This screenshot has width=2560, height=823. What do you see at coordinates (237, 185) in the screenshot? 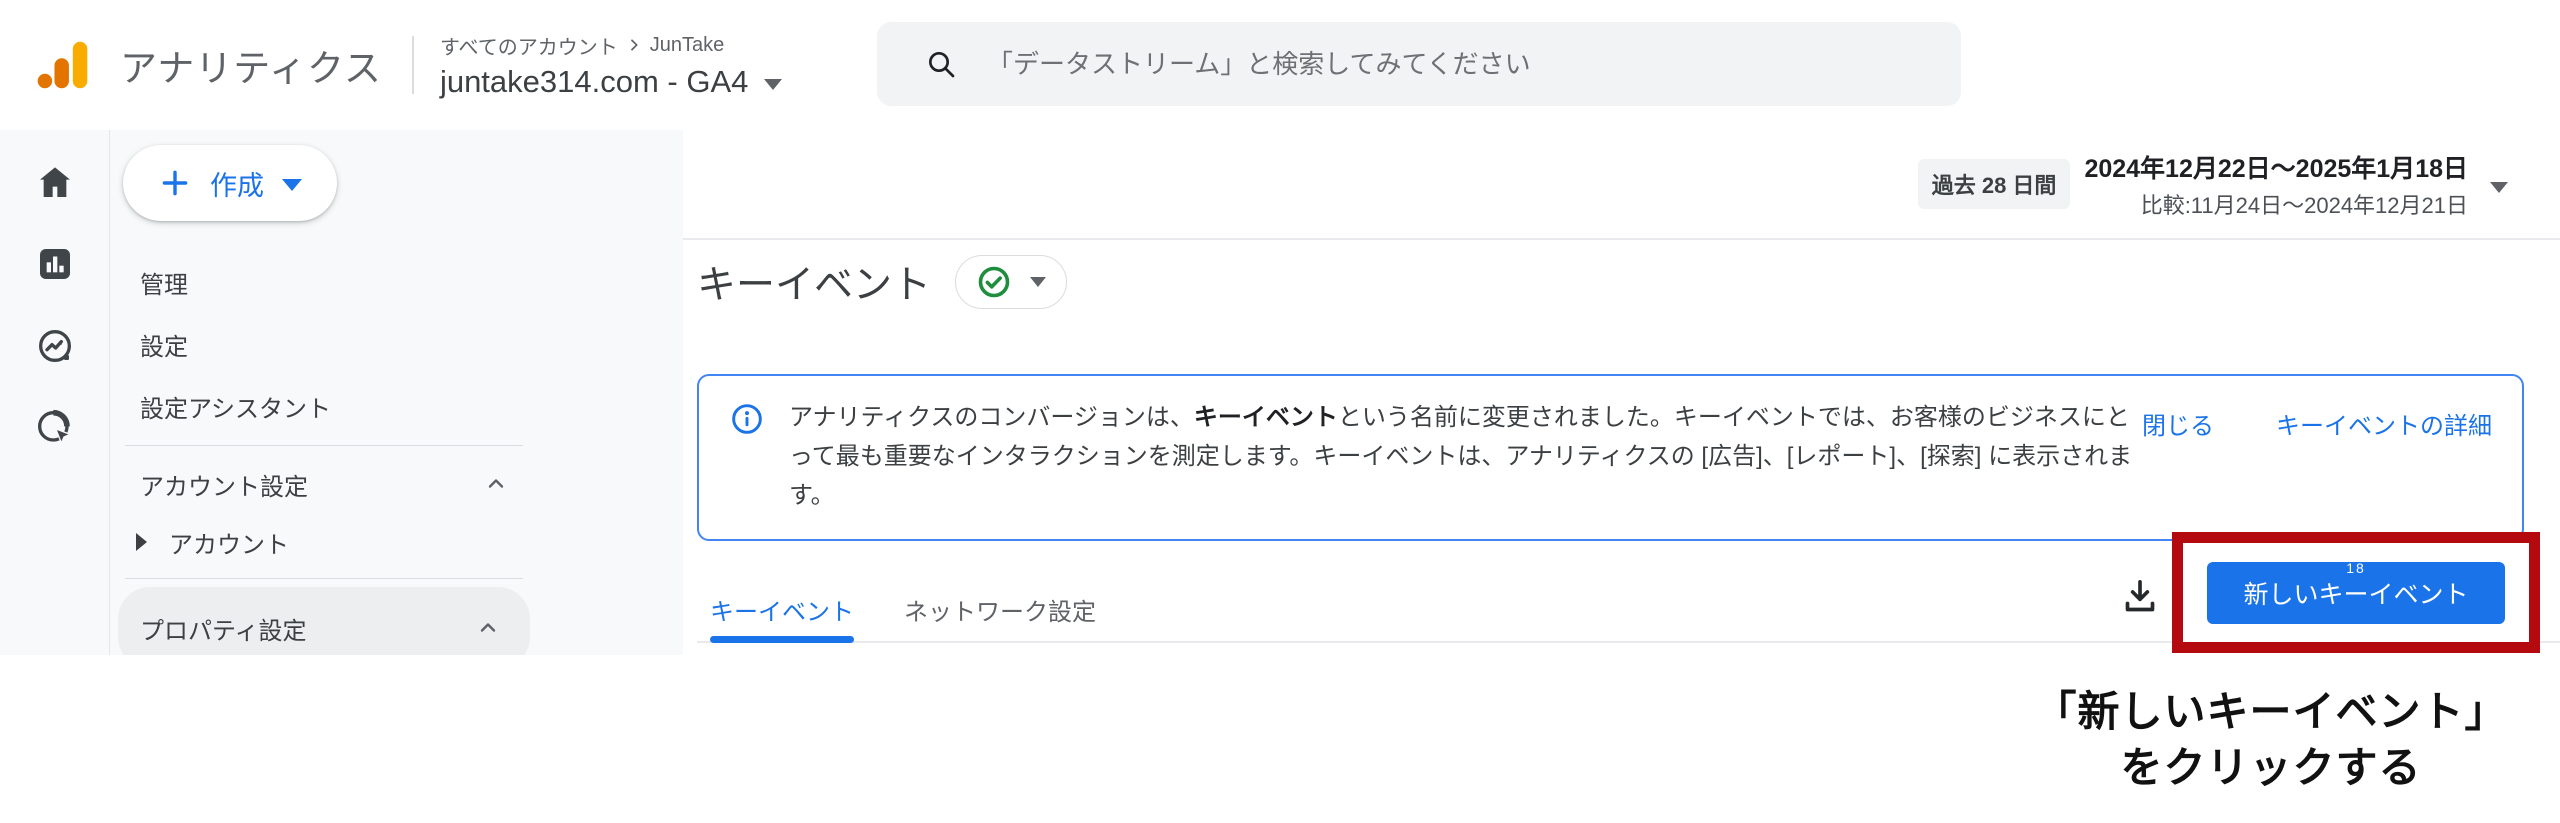
I see `create-button-label: 作成` at bounding box center [237, 185].